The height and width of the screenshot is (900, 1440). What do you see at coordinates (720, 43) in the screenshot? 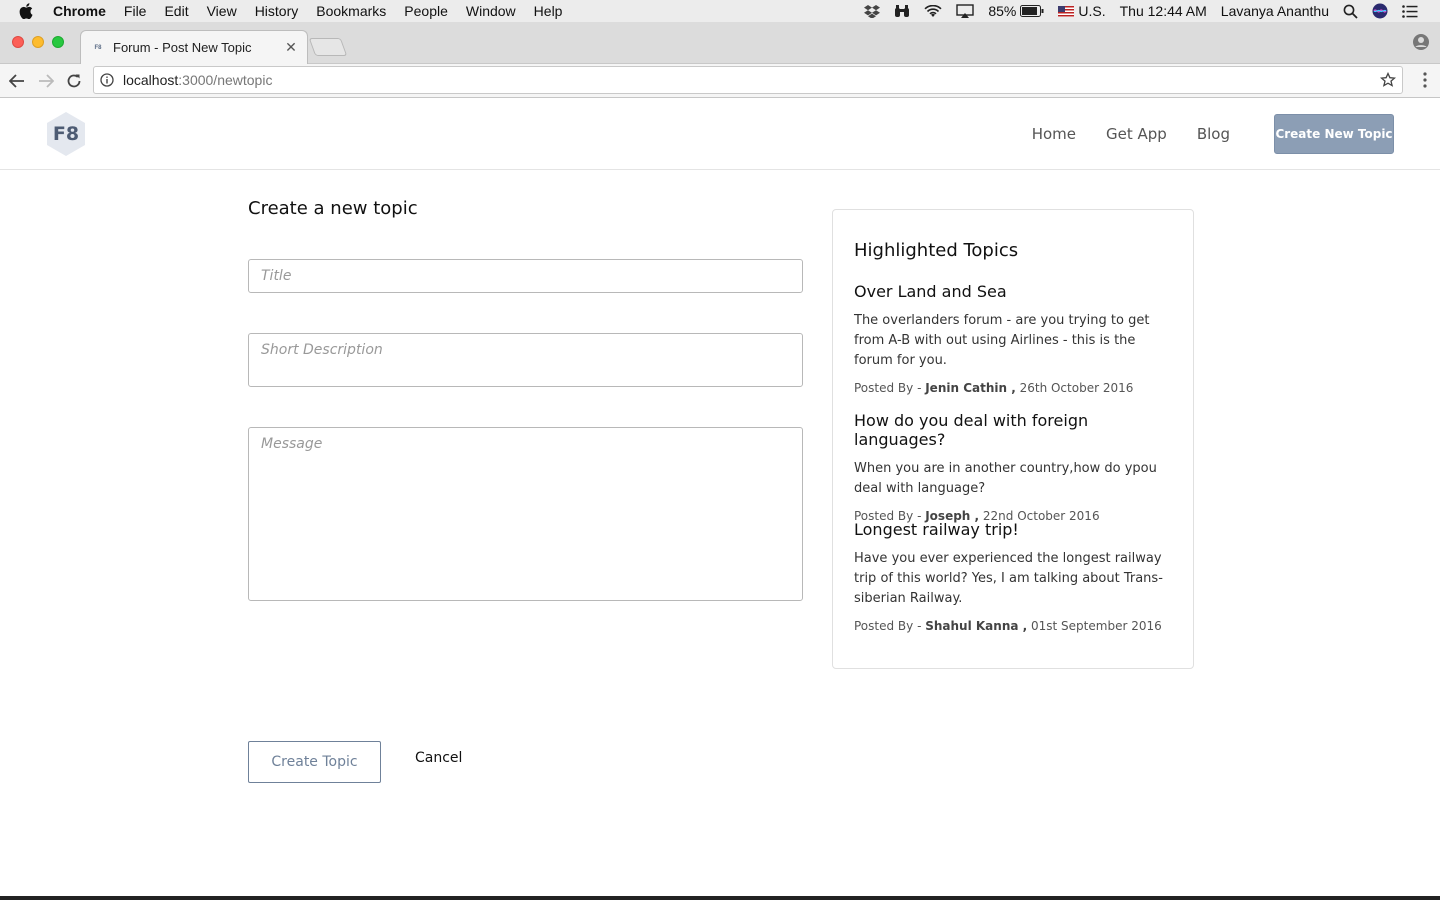
I see `browser-tab-strip: F8 Forum - Post New Topic ✕` at bounding box center [720, 43].